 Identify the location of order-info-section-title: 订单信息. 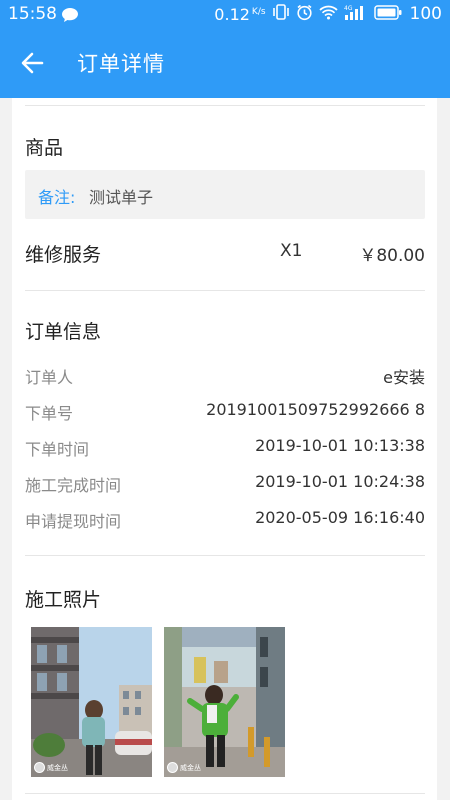
(63, 332).